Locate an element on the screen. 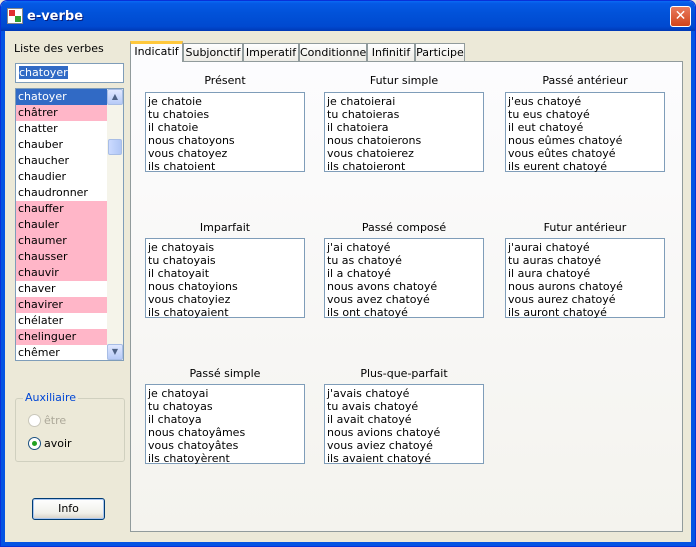  conjugation-line: tu avais chatoyé is located at coordinates (373, 406).